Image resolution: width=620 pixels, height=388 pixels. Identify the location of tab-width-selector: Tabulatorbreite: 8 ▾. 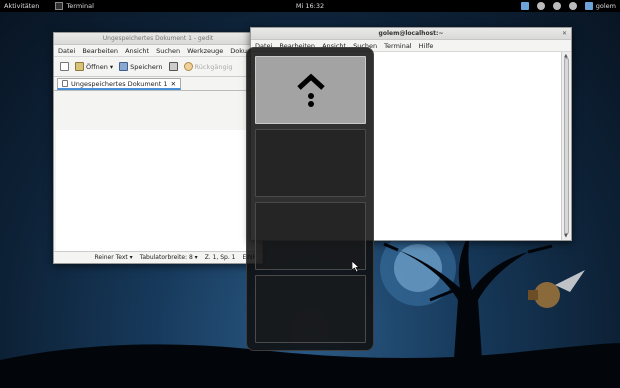
(169, 257).